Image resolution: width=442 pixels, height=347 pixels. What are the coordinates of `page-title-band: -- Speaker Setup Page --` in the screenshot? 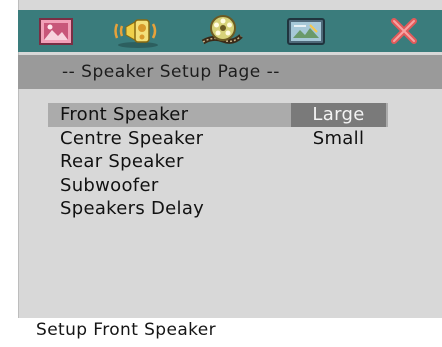 It's located at (230, 72).